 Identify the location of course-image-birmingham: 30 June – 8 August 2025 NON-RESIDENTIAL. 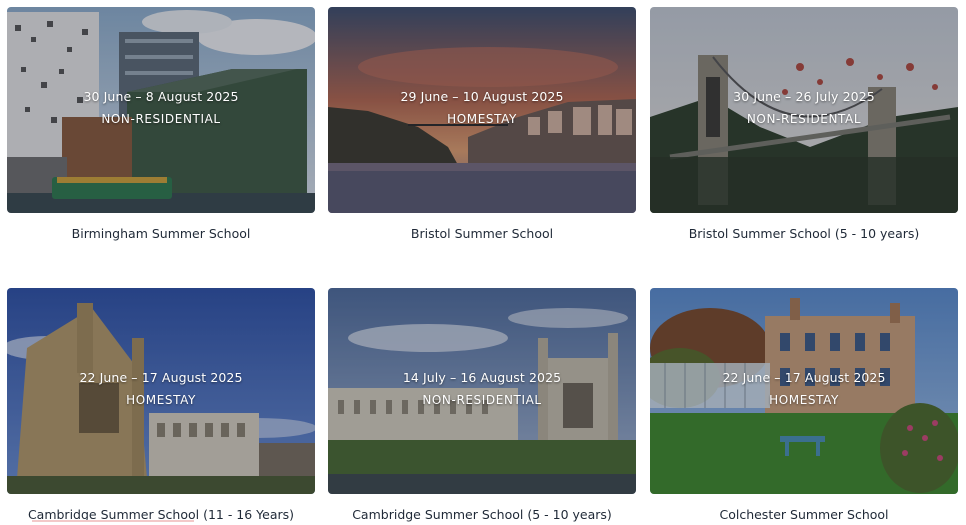
(161, 110).